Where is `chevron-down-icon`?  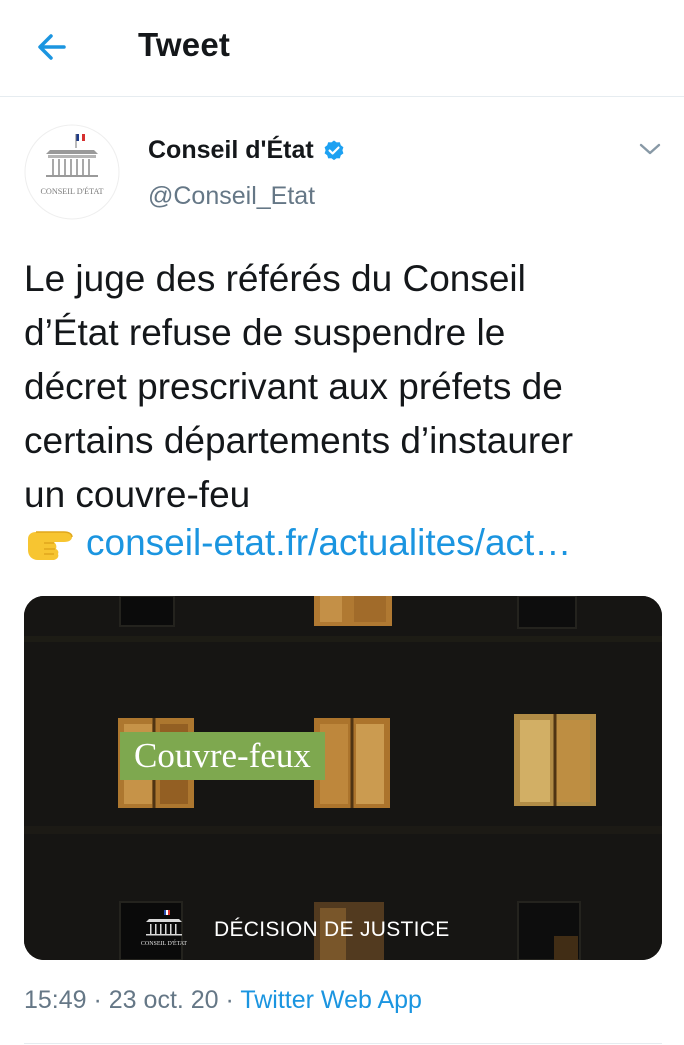 chevron-down-icon is located at coordinates (650, 149).